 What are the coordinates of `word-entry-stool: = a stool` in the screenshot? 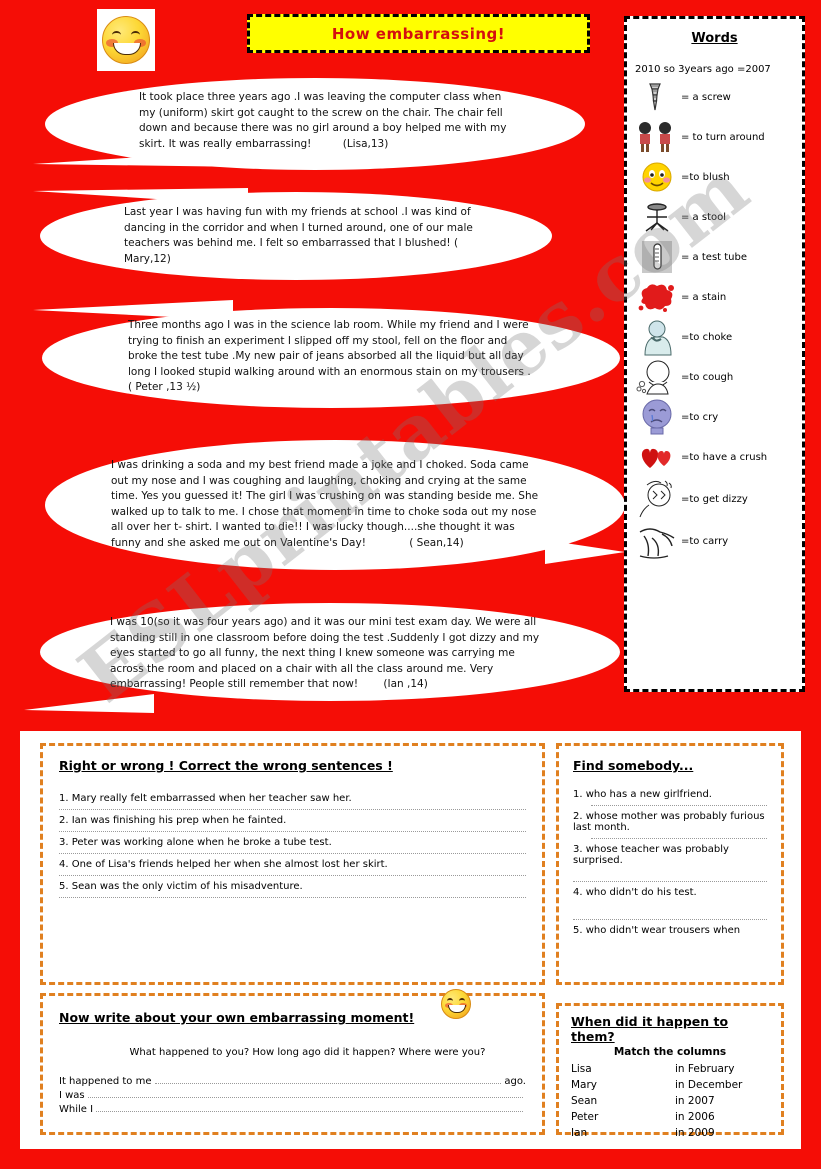 It's located at (714, 217).